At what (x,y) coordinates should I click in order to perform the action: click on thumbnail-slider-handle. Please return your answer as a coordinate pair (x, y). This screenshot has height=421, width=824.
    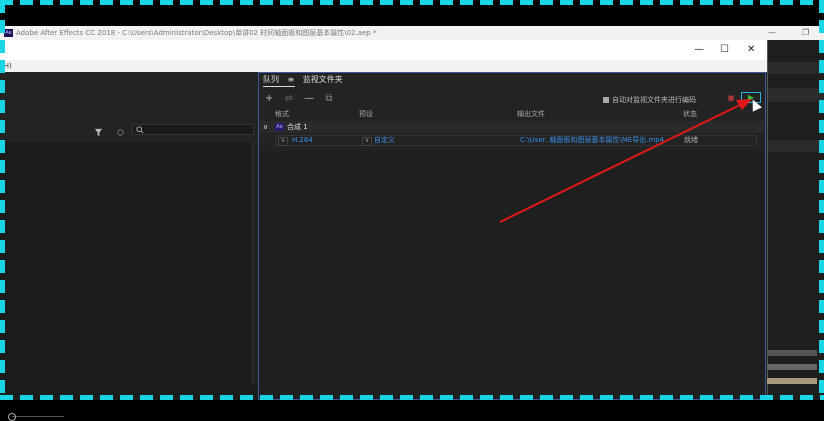
    Looking at the image, I should click on (12, 417).